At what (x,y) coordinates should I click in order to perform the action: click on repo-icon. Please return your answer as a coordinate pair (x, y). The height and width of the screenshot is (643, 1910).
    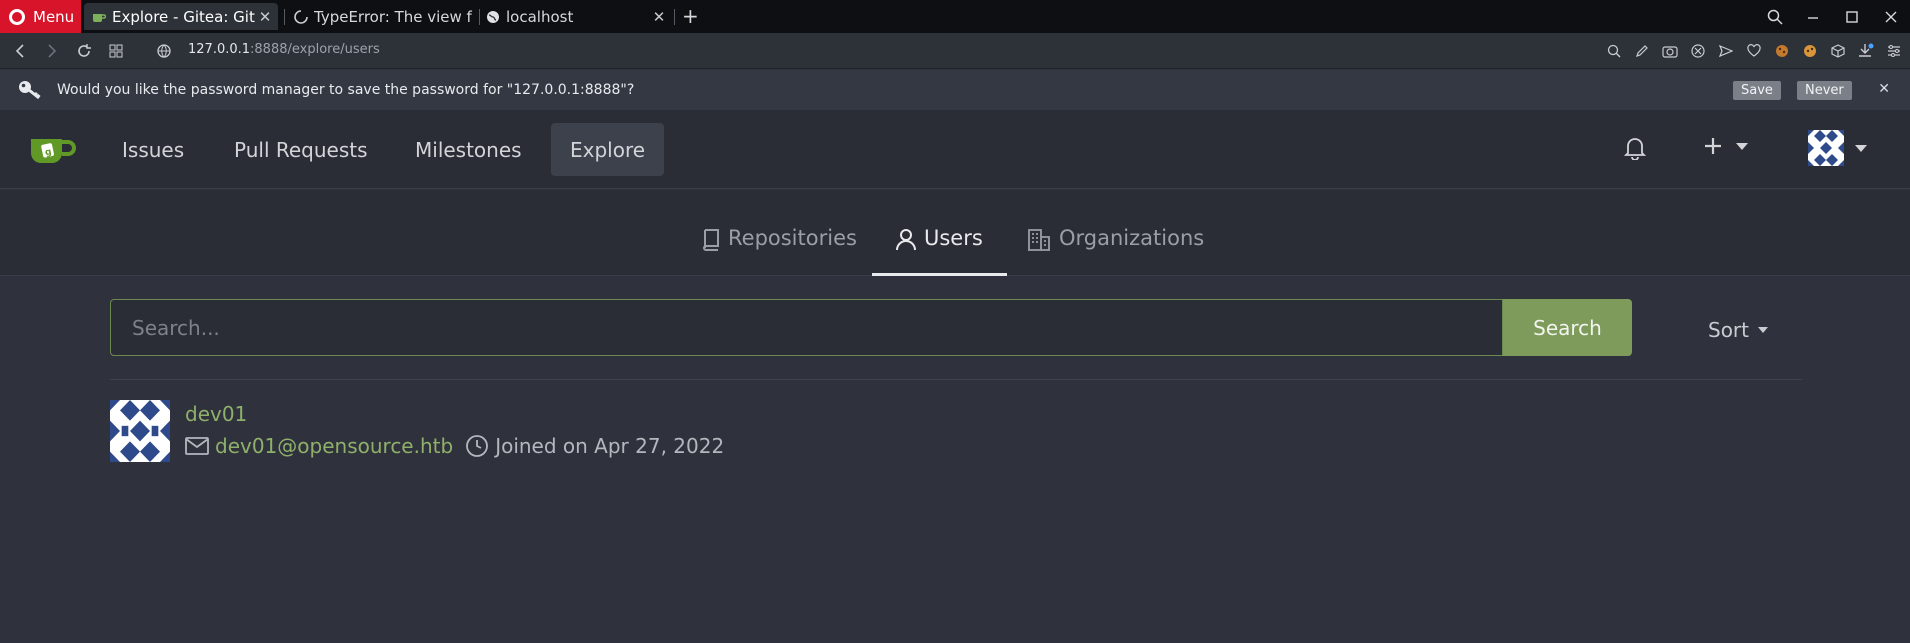
    Looking at the image, I should click on (711, 240).